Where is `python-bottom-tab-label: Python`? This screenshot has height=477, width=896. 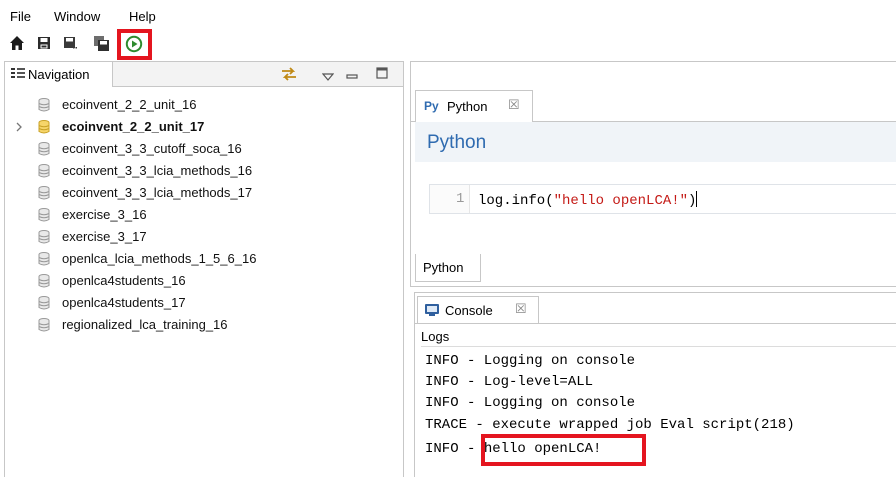
python-bottom-tab-label: Python is located at coordinates (443, 267).